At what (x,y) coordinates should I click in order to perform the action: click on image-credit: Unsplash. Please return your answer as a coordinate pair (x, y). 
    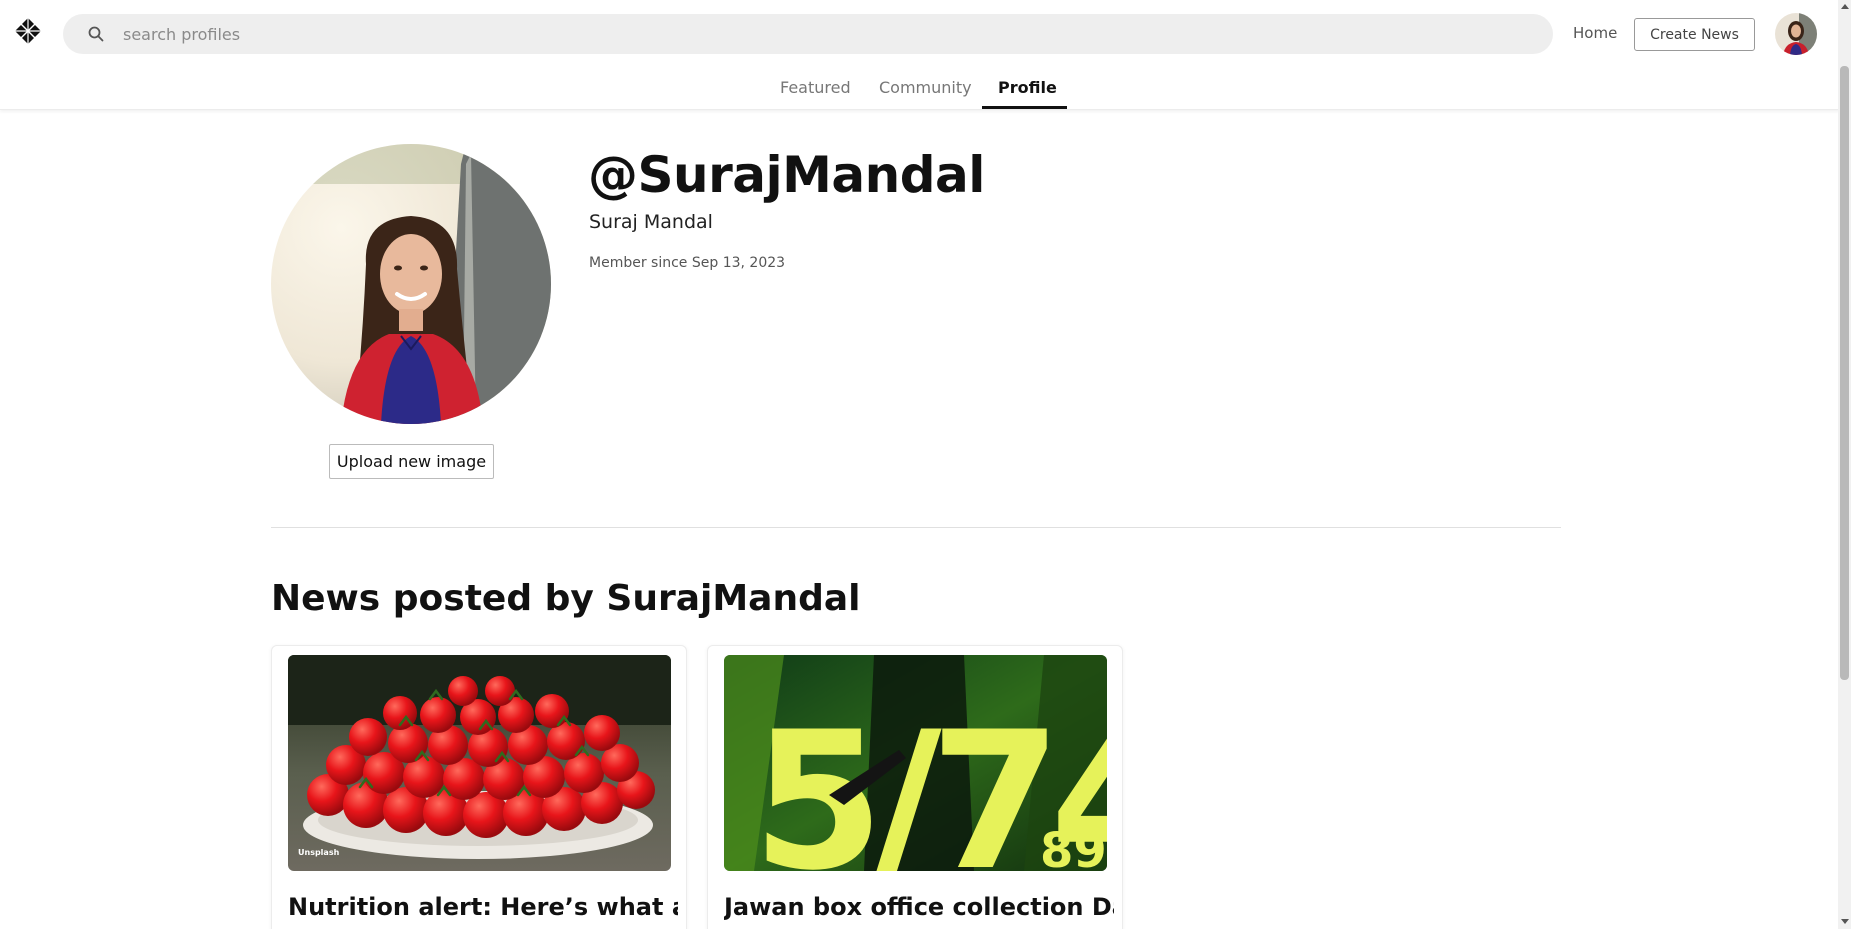
    Looking at the image, I should click on (319, 852).